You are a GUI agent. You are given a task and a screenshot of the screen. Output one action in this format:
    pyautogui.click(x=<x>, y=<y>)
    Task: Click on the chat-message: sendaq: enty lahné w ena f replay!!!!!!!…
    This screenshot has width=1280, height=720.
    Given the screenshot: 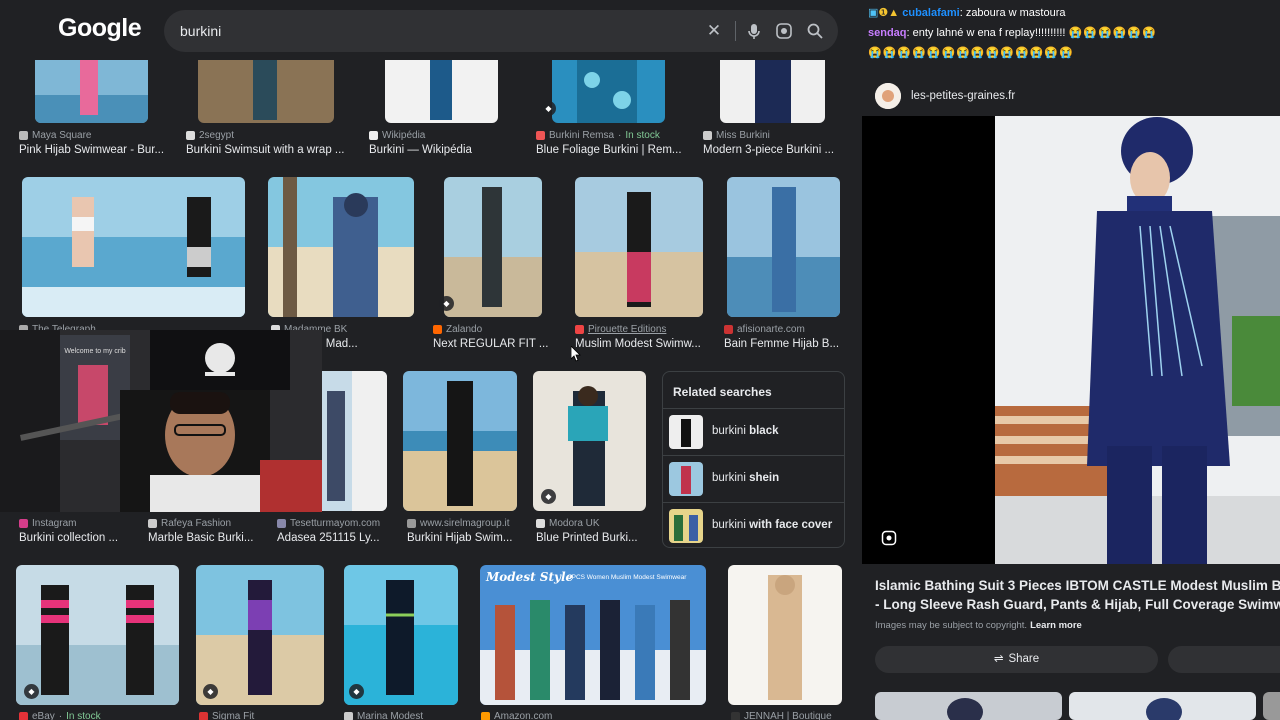 What is the action you would take?
    pyautogui.click(x=1012, y=33)
    